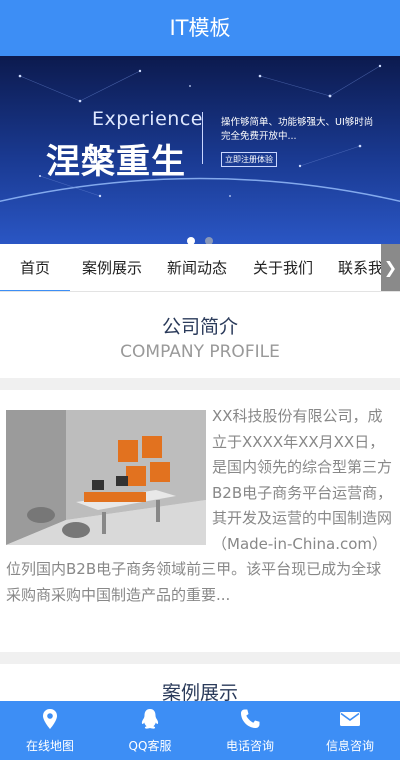 Image resolution: width=400 pixels, height=760 pixels. What do you see at coordinates (147, 119) in the screenshot?
I see `banner-subtitle: Experience` at bounding box center [147, 119].